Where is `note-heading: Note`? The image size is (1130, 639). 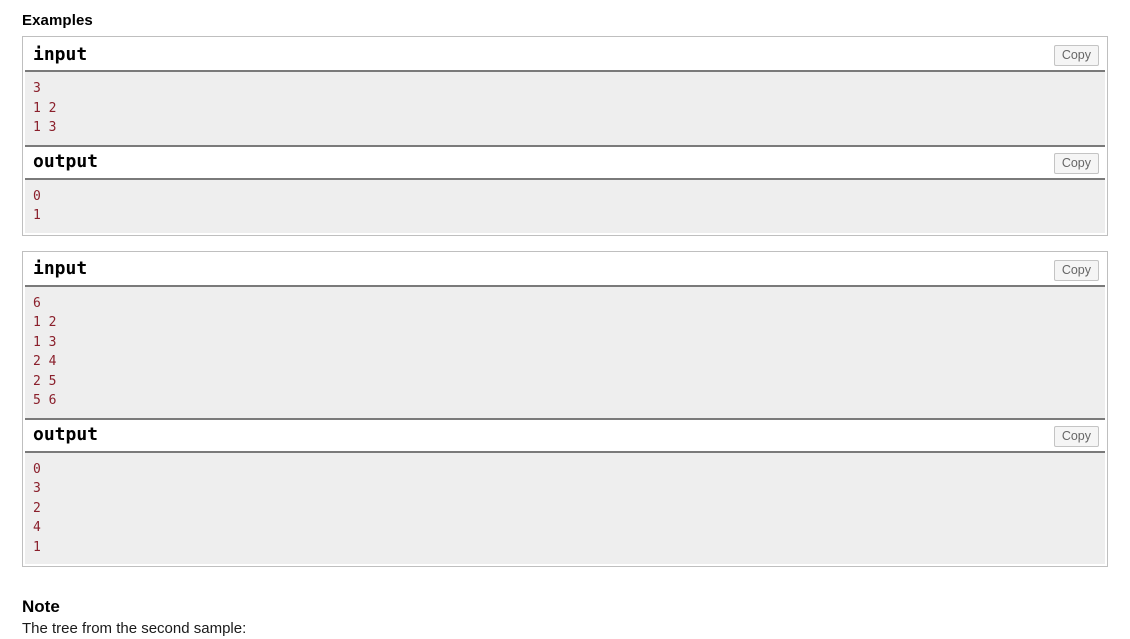 note-heading: Note is located at coordinates (41, 606).